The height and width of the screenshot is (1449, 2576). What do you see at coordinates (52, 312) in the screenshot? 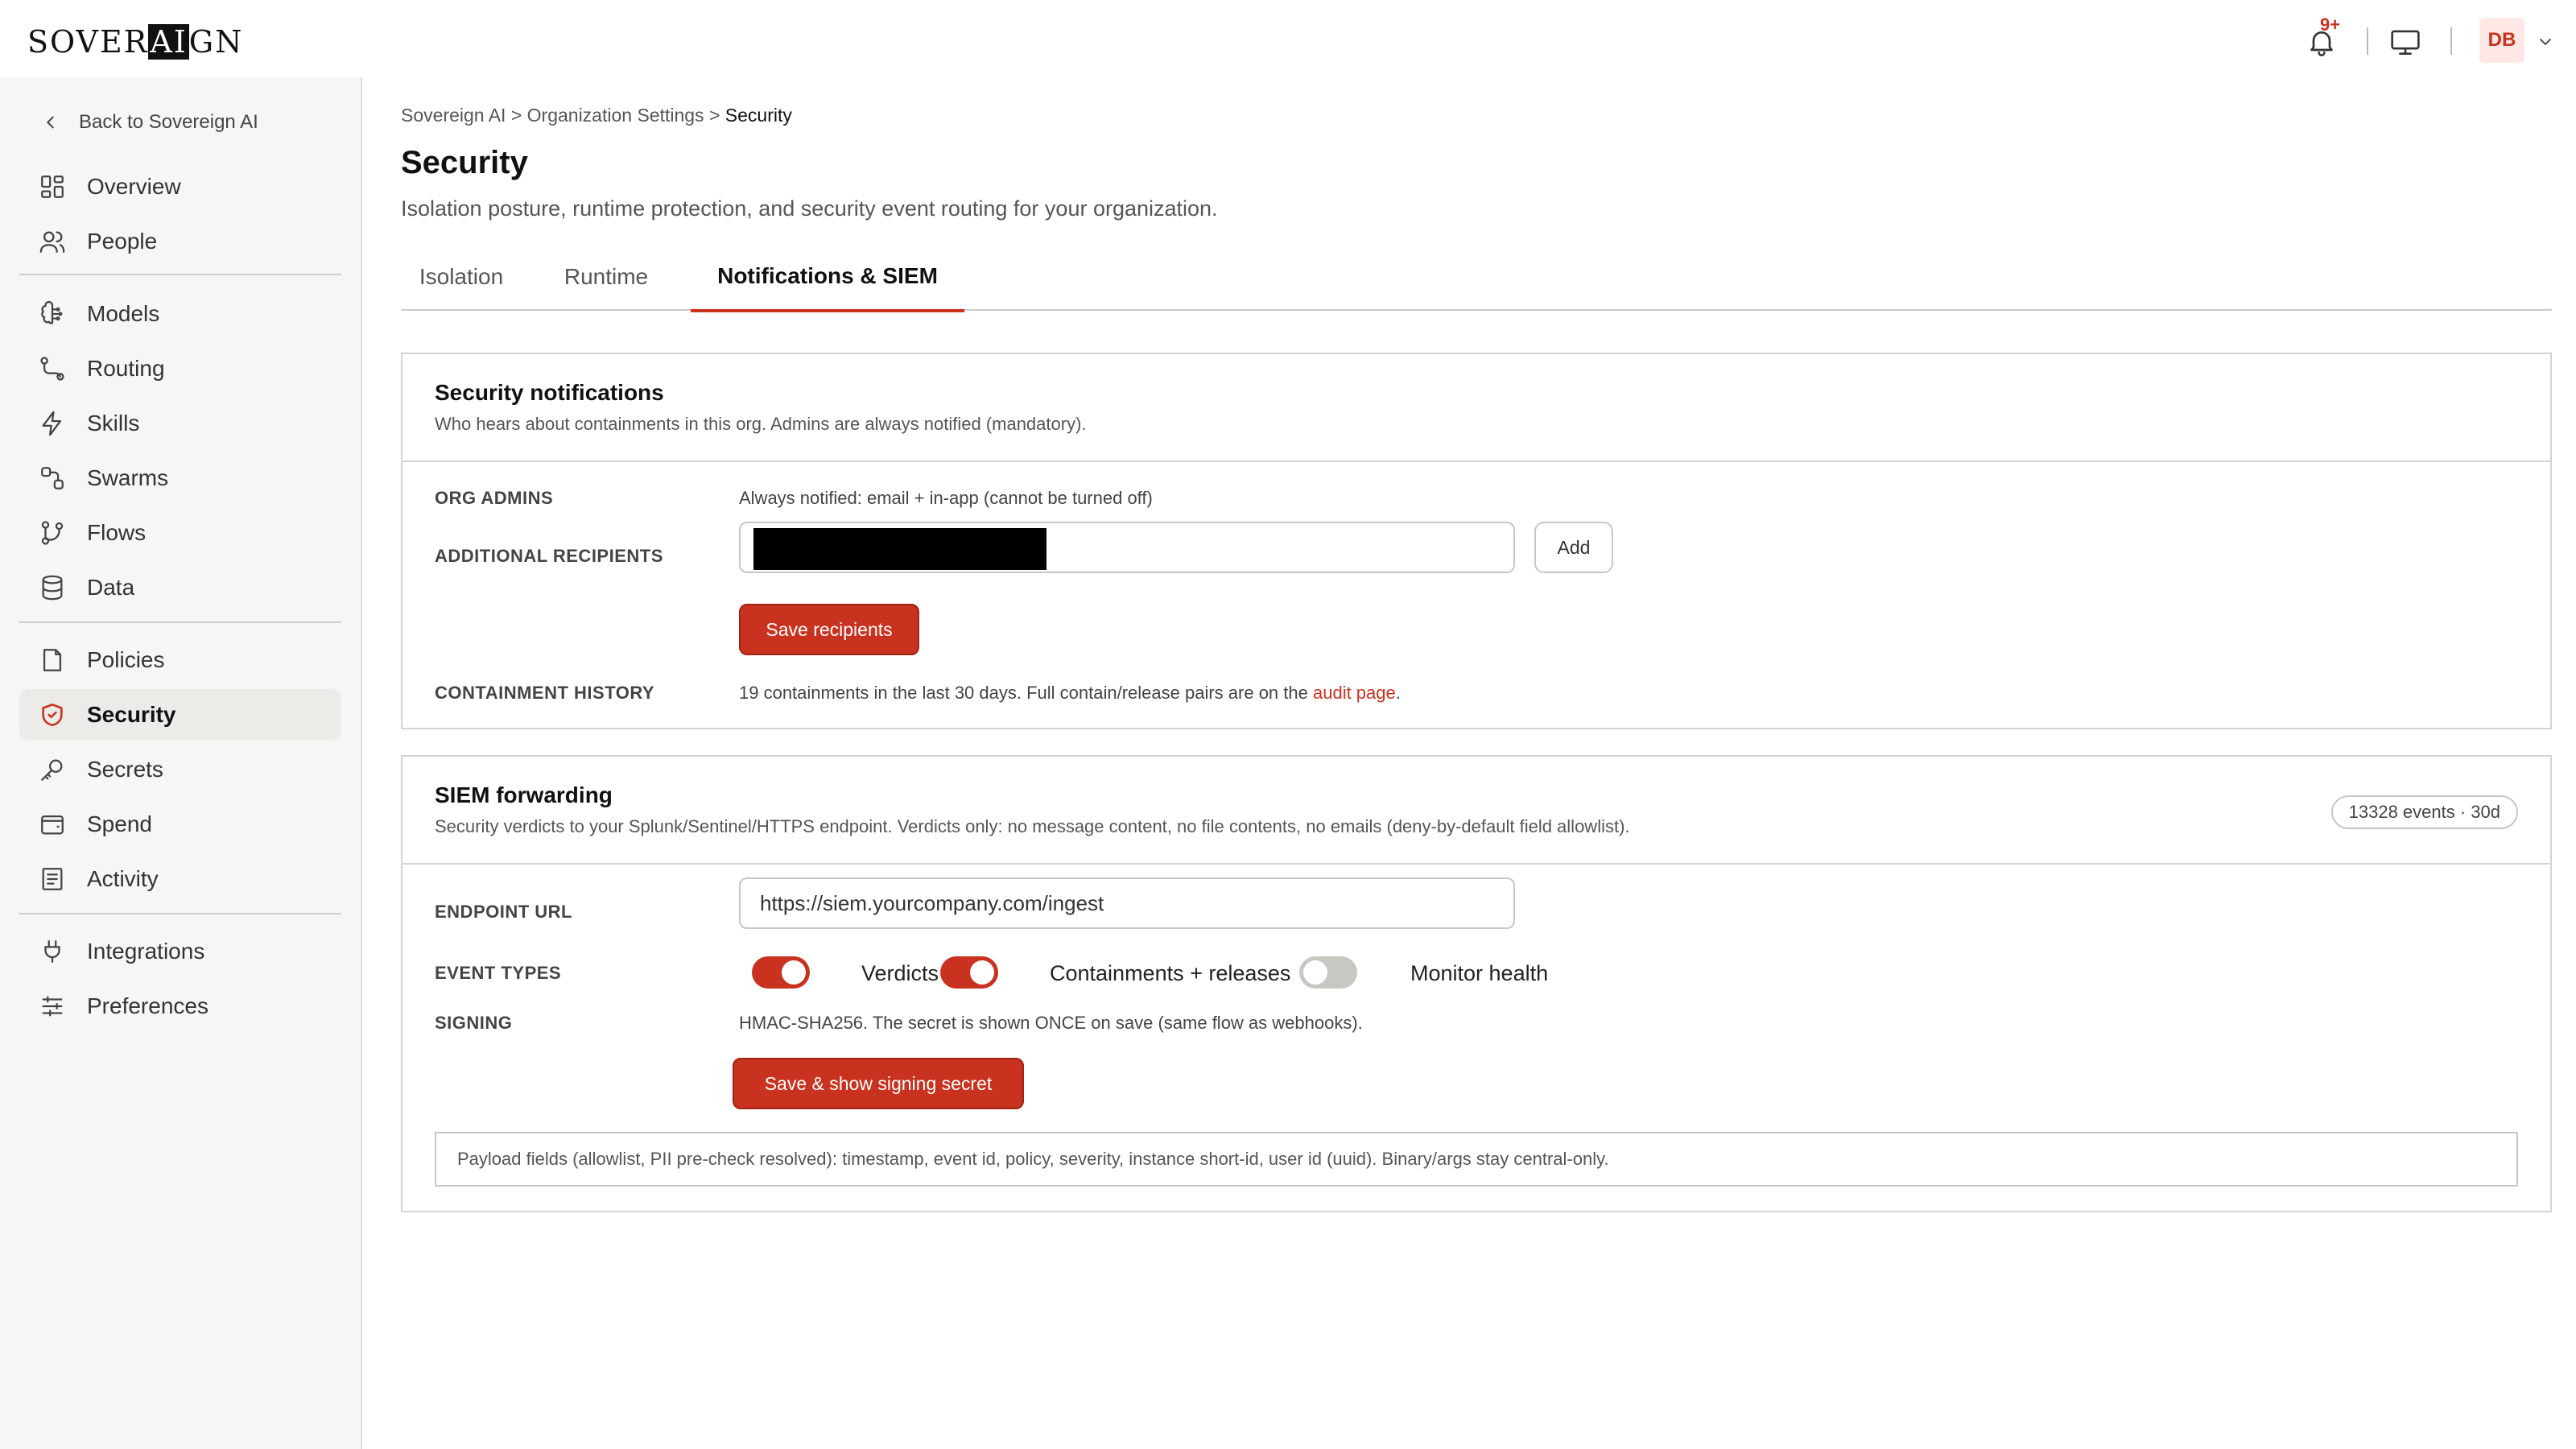
I see `brain-icon` at bounding box center [52, 312].